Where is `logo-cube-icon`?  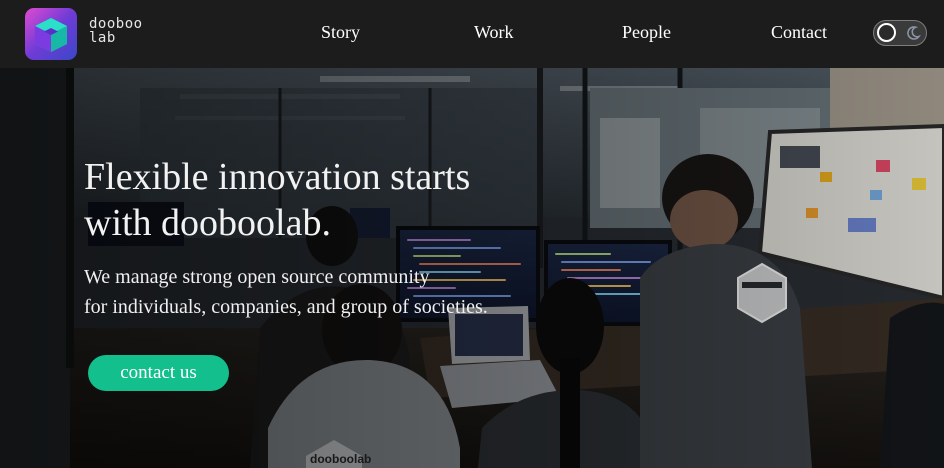 logo-cube-icon is located at coordinates (51, 34).